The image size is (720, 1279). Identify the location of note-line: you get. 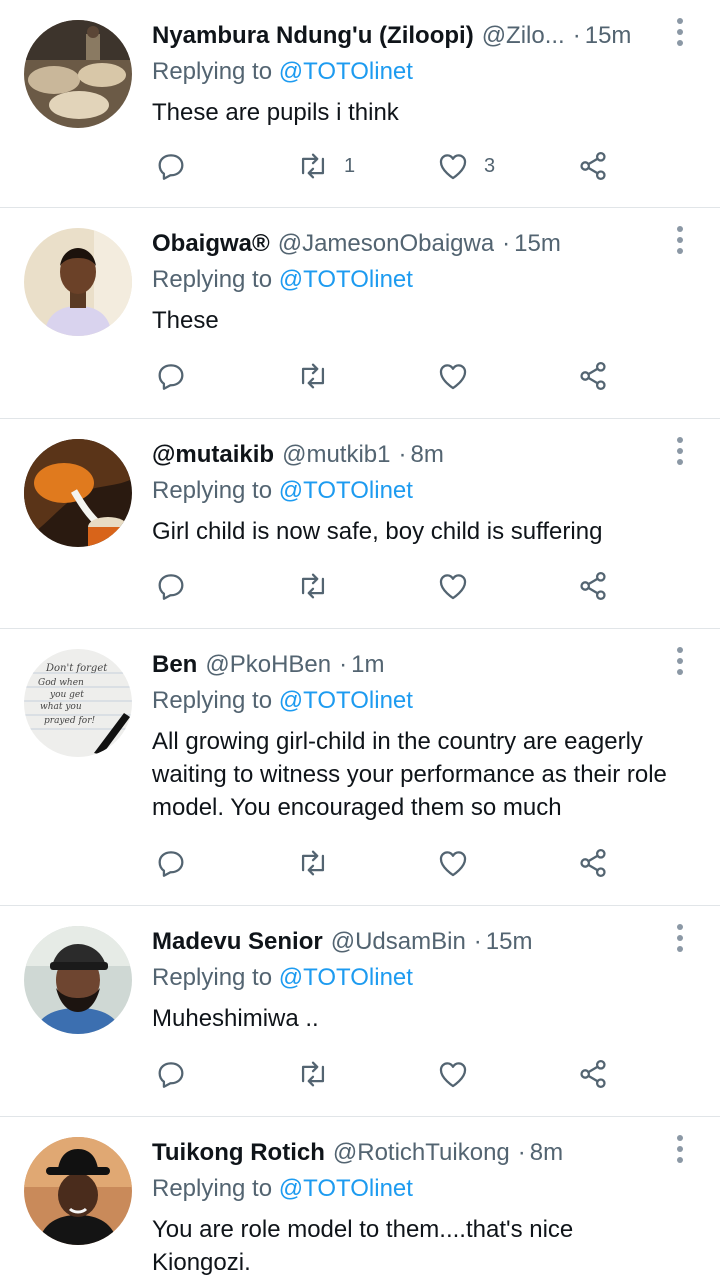
(66, 695).